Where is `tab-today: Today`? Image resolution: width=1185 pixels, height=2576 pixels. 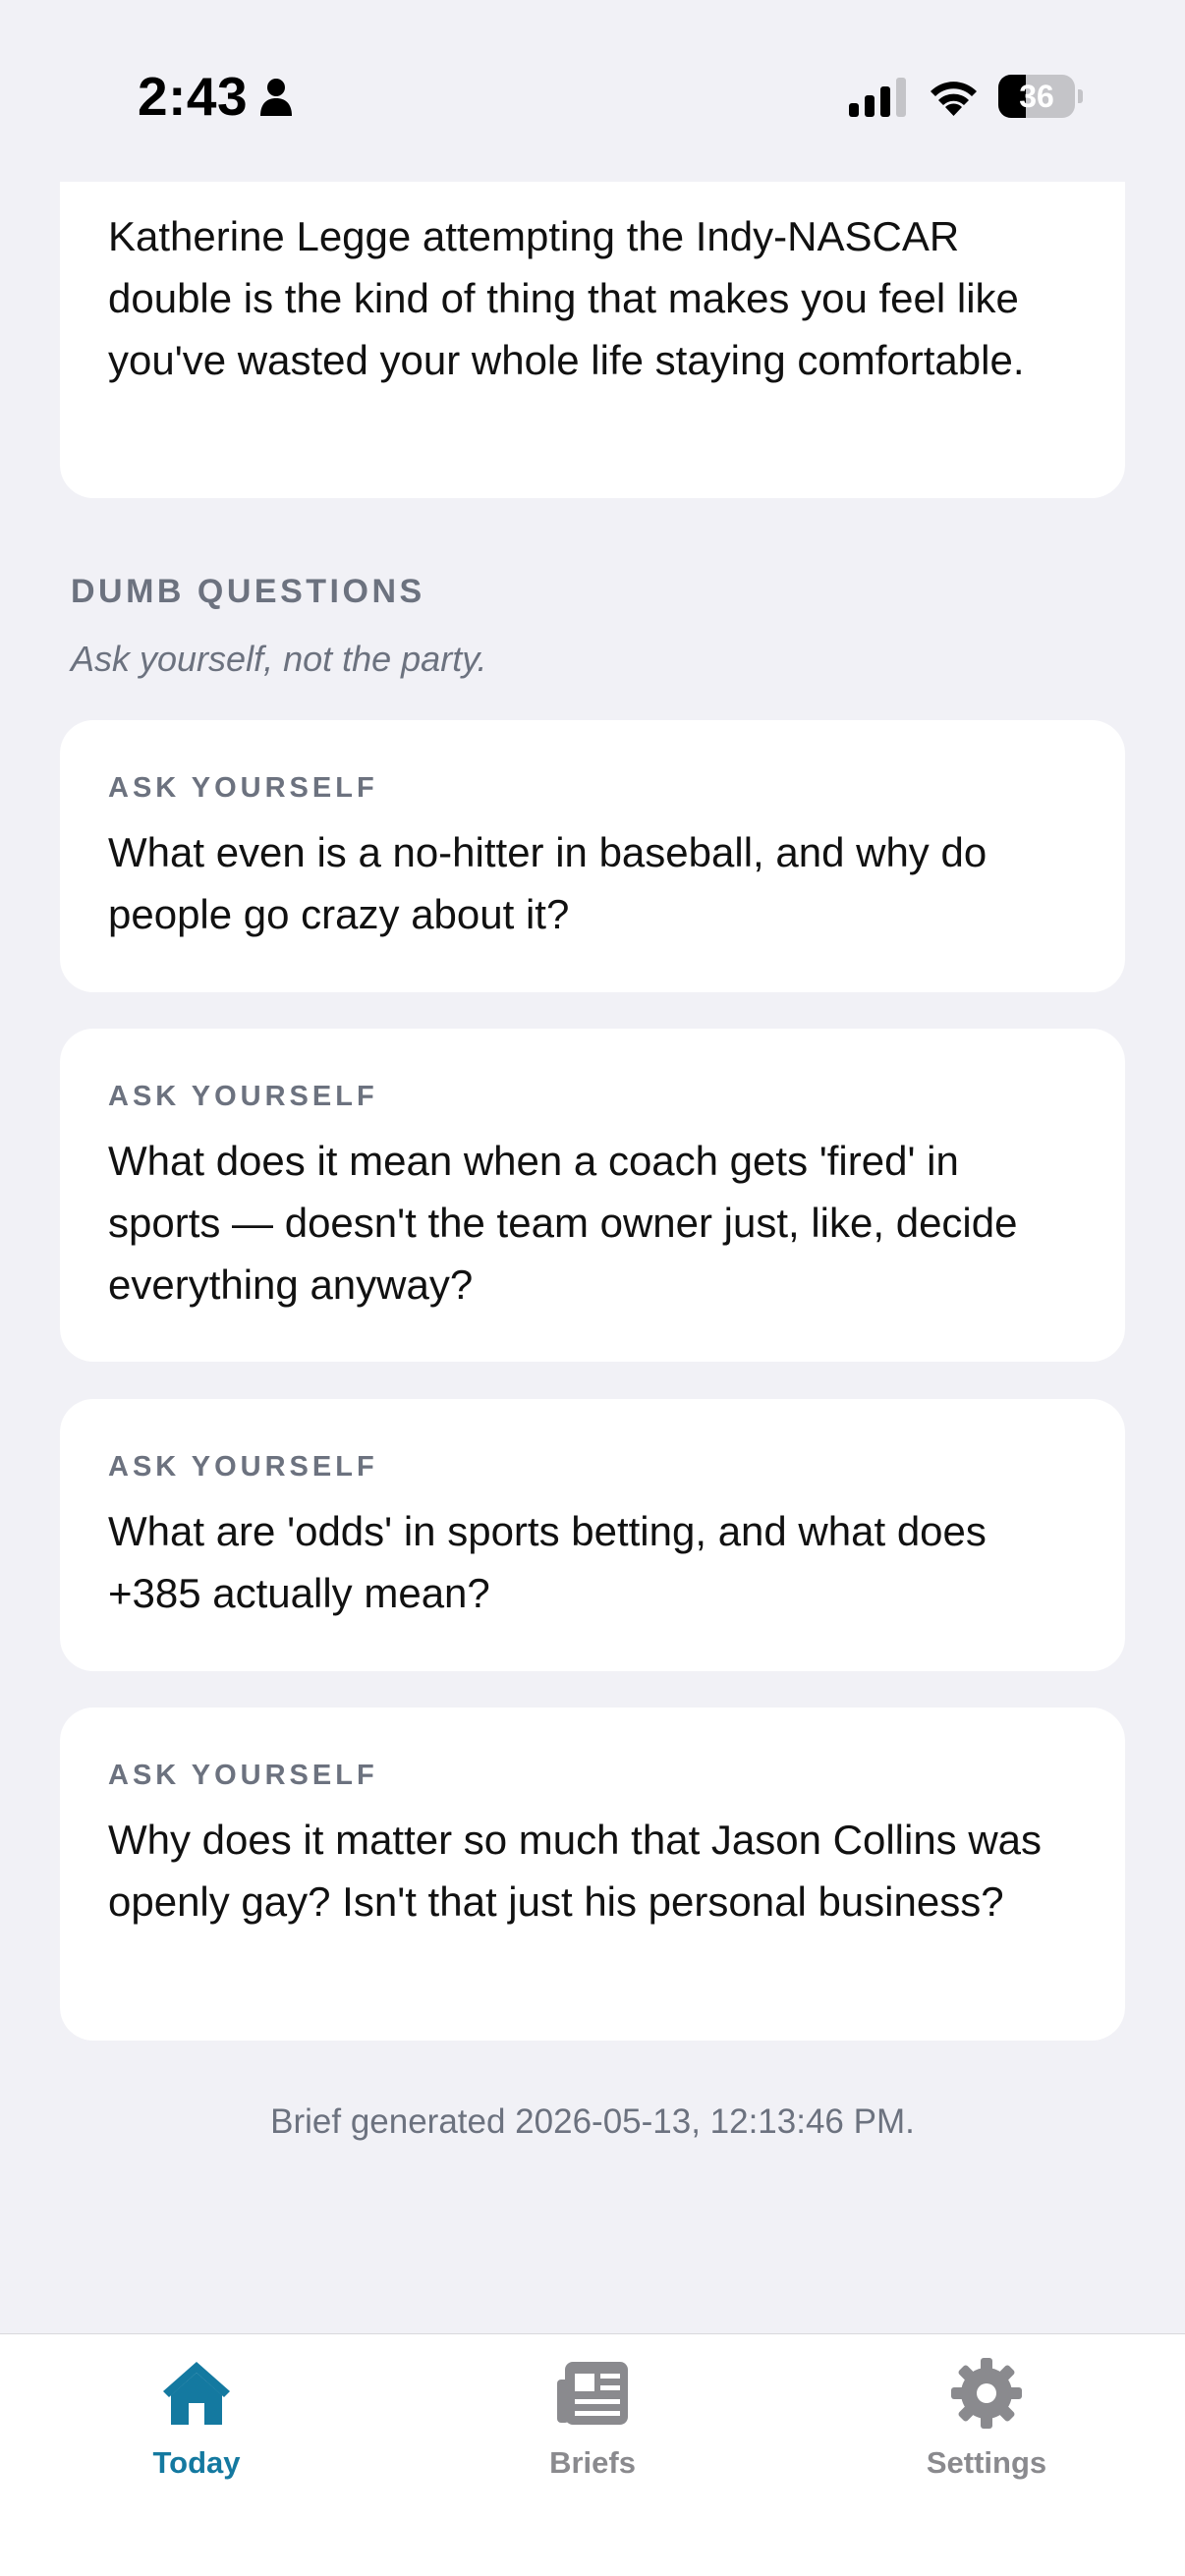 tab-today: Today is located at coordinates (197, 2424).